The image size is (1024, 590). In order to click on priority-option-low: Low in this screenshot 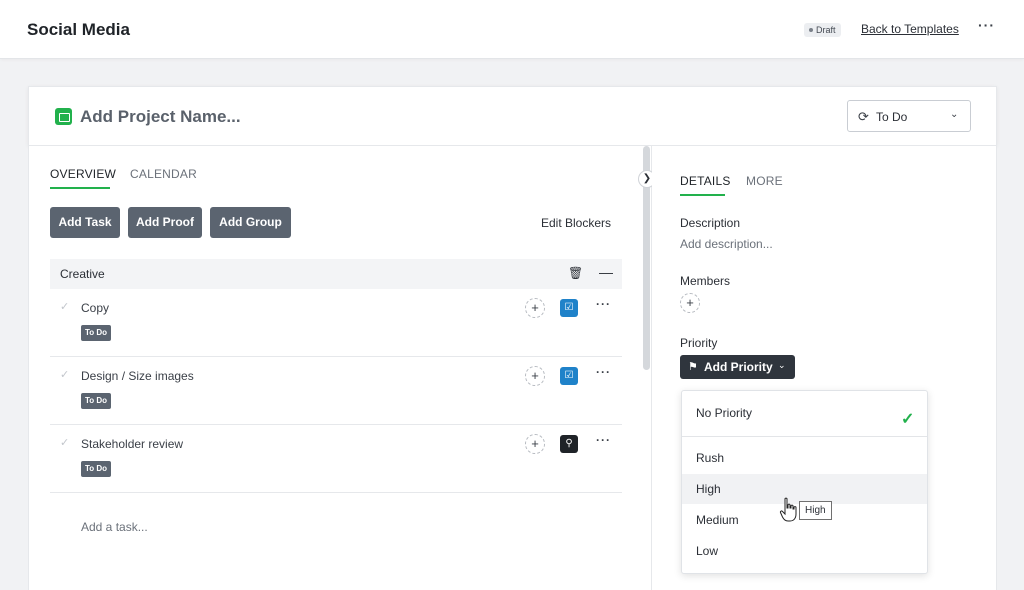, I will do `click(804, 551)`.